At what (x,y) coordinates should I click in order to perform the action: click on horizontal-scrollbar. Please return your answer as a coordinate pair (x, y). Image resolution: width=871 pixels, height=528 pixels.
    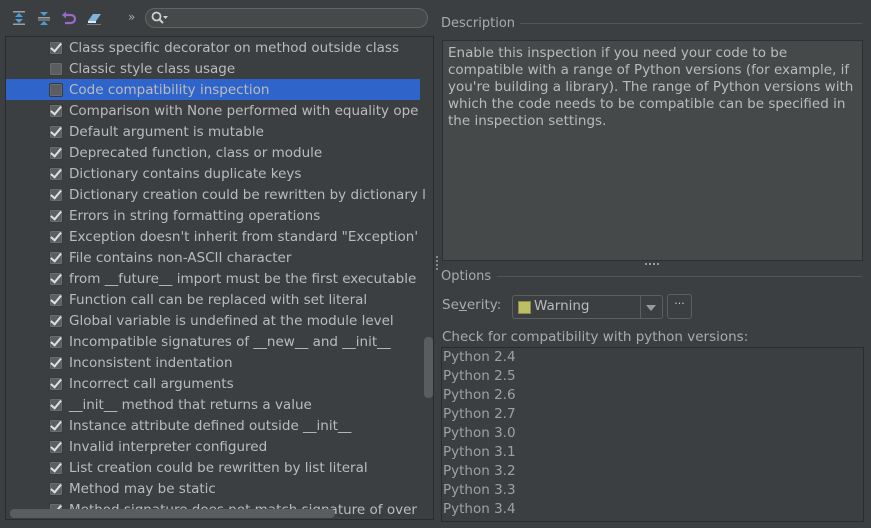
    Looking at the image, I should click on (172, 513).